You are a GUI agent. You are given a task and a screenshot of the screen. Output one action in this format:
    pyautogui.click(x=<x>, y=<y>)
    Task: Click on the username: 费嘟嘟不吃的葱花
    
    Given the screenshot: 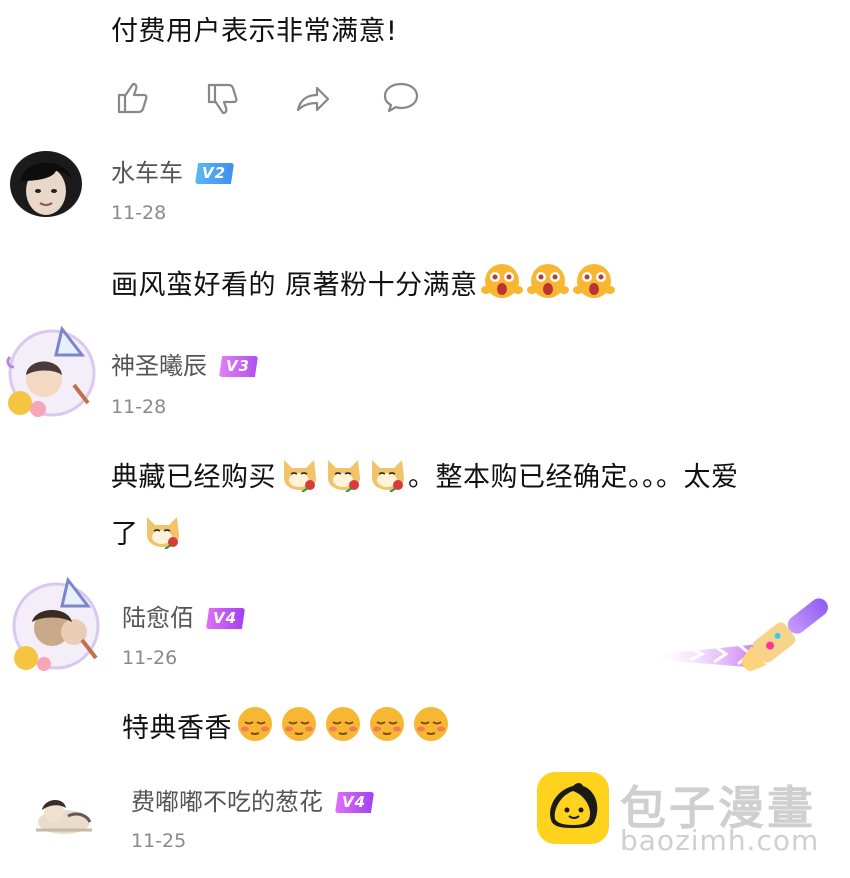 What is the action you would take?
    pyautogui.click(x=227, y=802)
    